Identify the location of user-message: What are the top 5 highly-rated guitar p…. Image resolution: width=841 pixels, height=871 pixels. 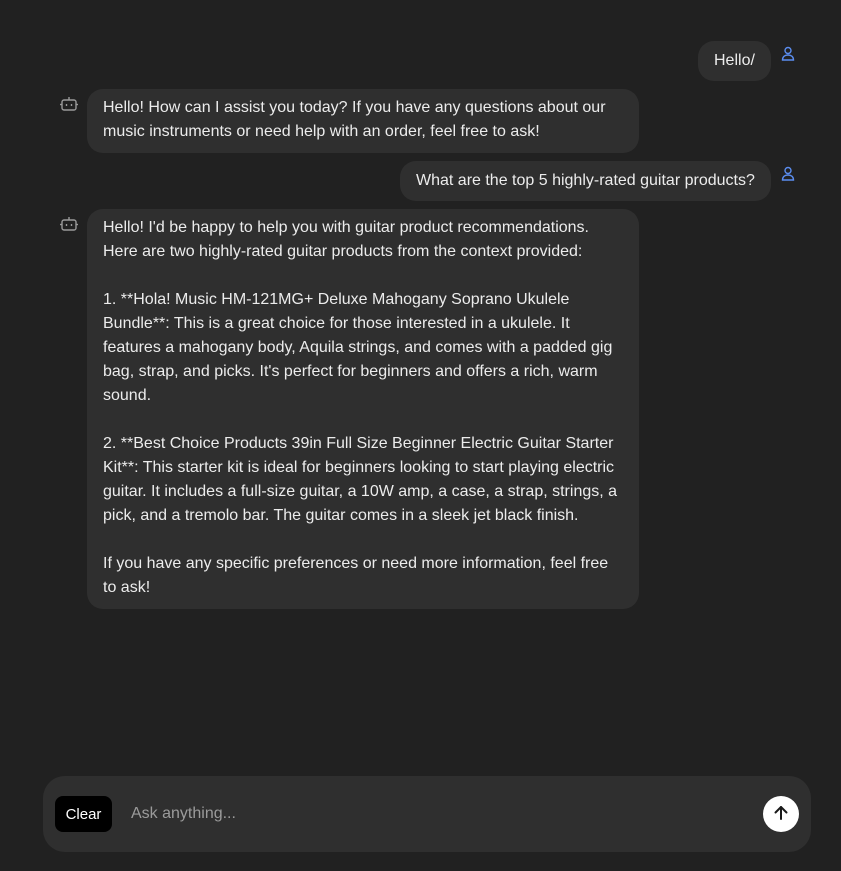
(585, 181).